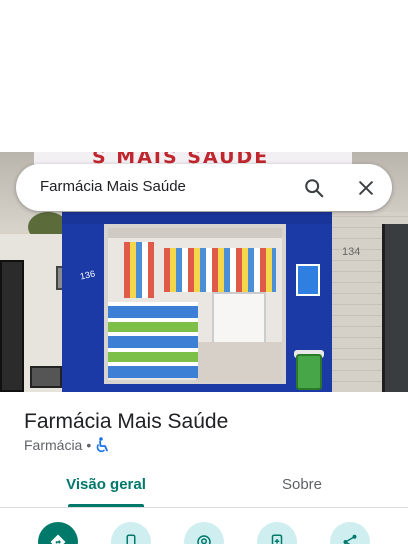 The image size is (408, 544). Describe the element at coordinates (53, 445) in the screenshot. I see `place-category: Farmácia` at that location.